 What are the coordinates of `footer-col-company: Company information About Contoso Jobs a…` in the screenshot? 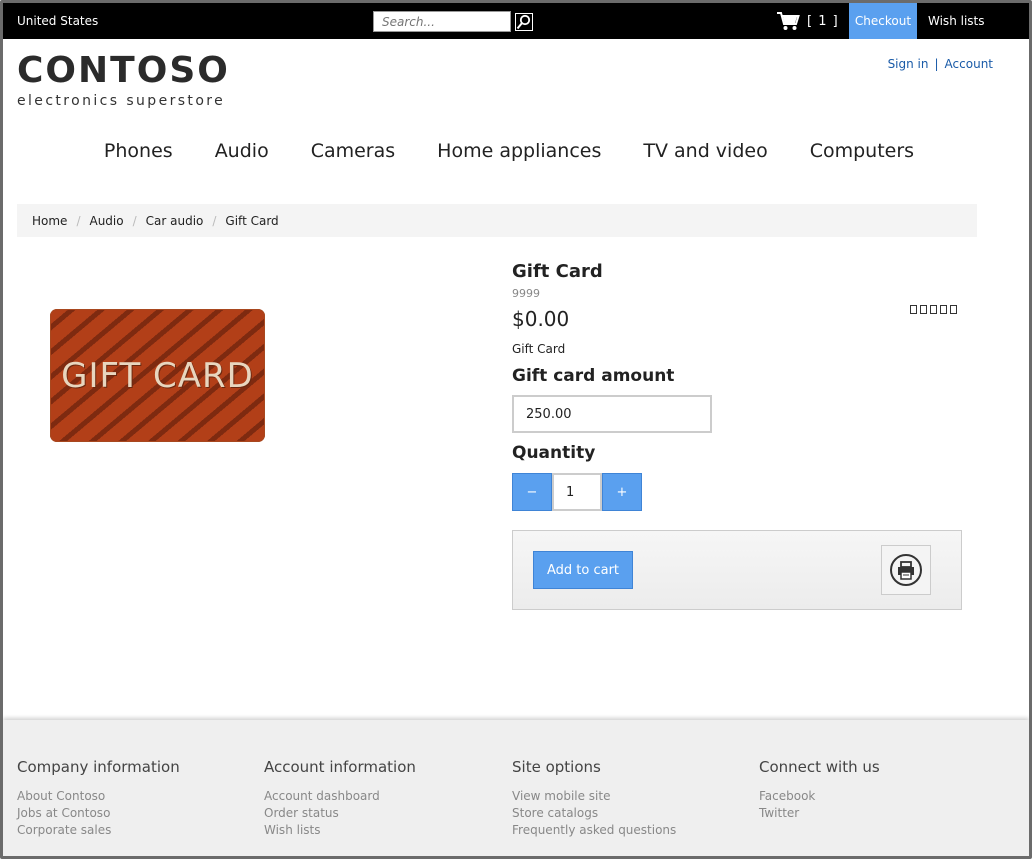 It's located at (98, 798).